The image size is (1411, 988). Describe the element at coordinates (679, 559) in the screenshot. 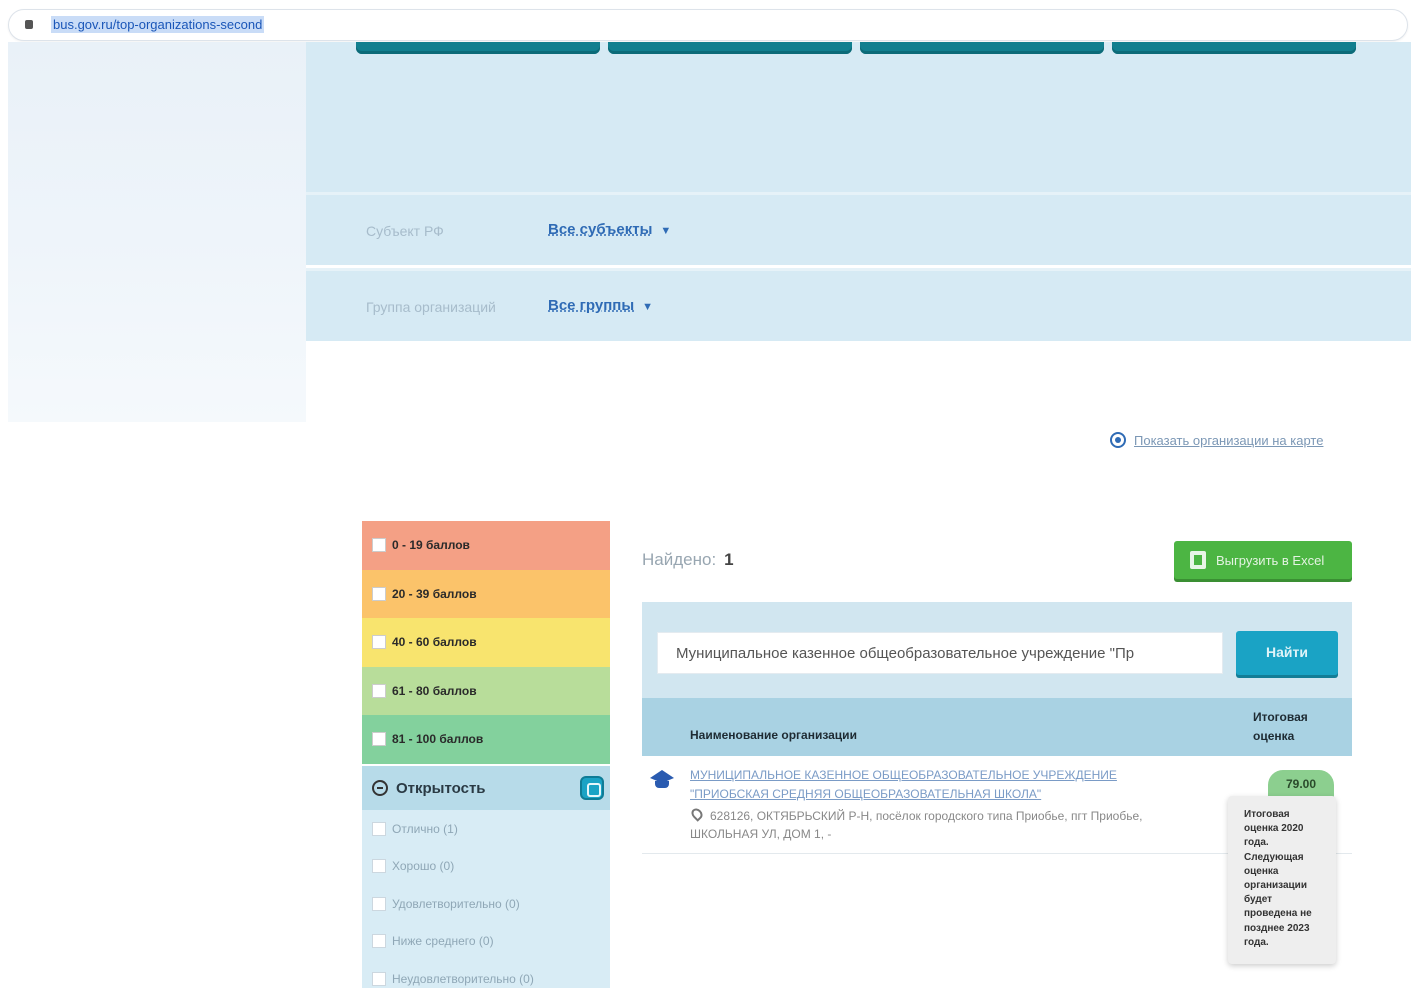

I see `found-label: Найдено:` at that location.